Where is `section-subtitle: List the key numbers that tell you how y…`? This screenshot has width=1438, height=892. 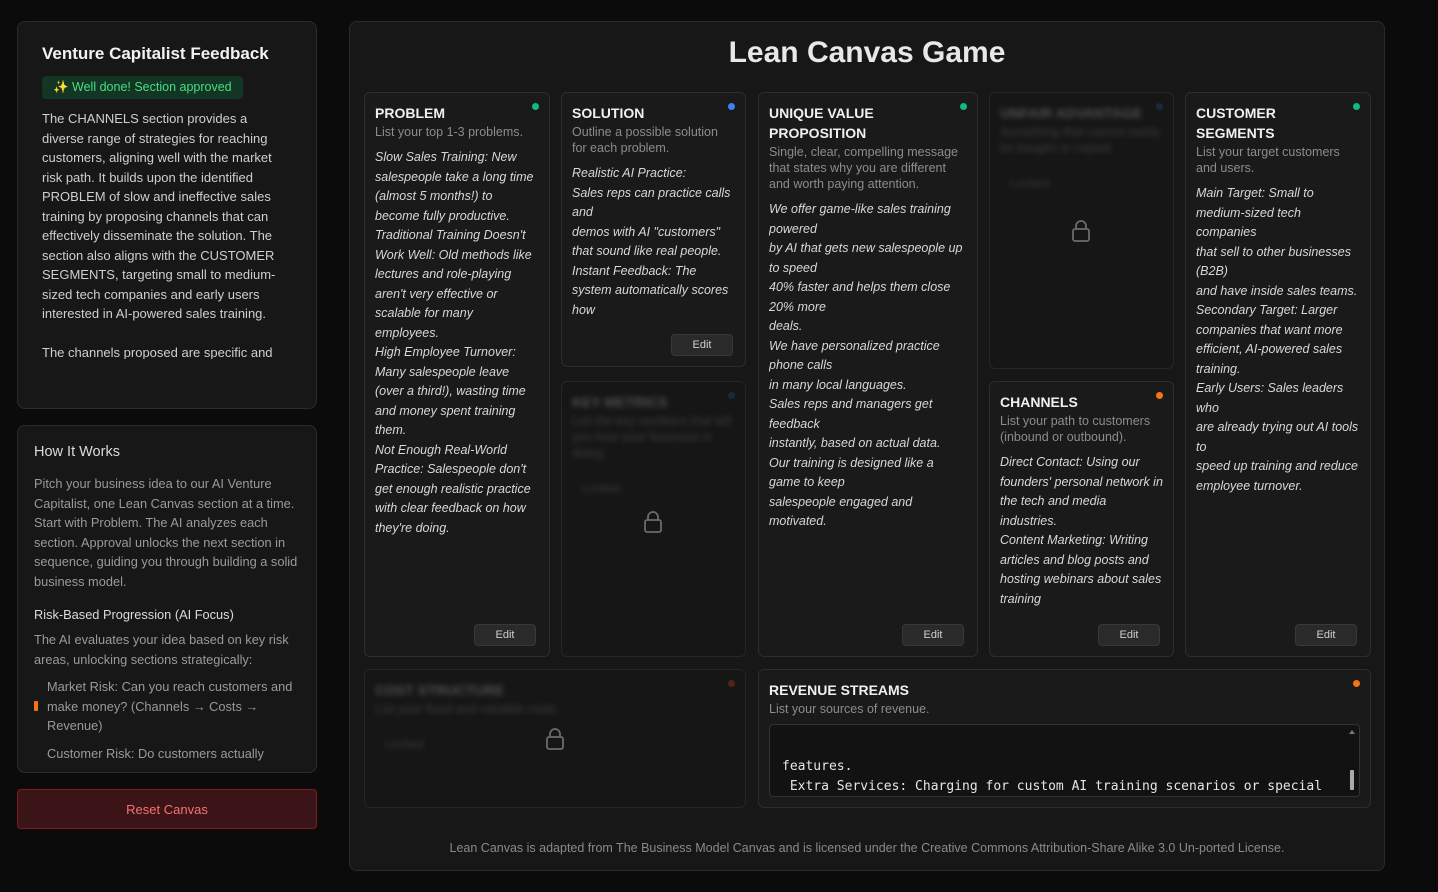 section-subtitle: List the key numbers that tell you how y… is located at coordinates (652, 437).